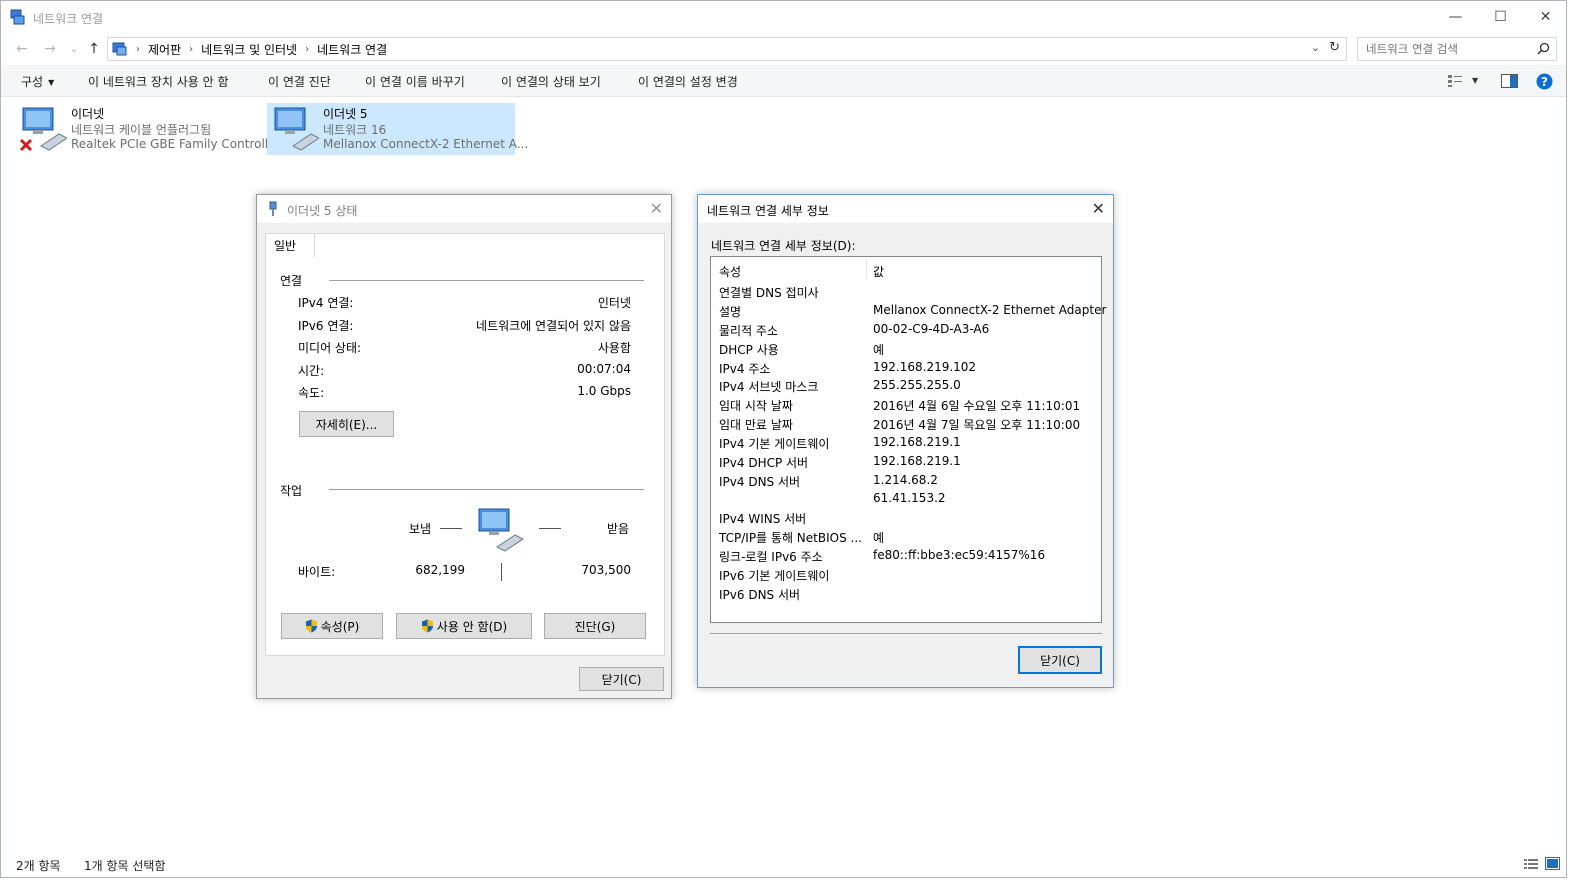  Describe the element at coordinates (74, 49) in the screenshot. I see `recent-locations-icon: ⌄` at that location.